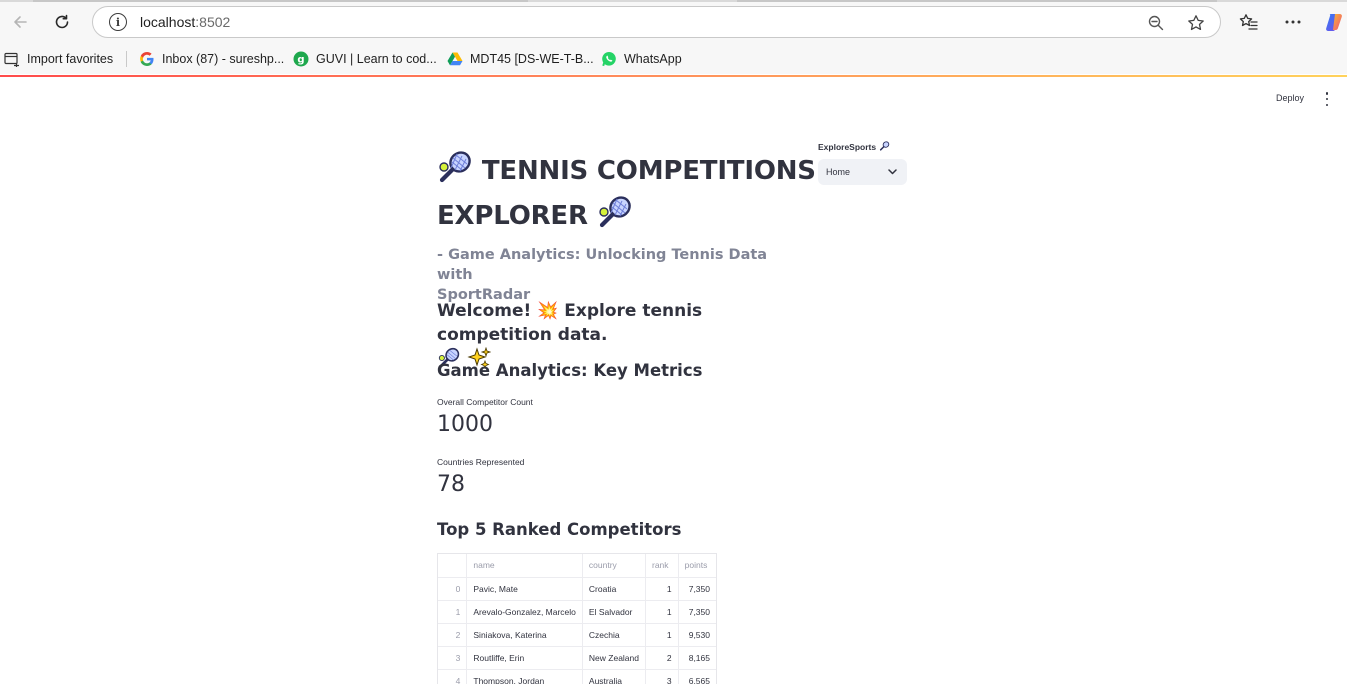 This screenshot has width=1347, height=684. I want to click on column-header-rank: rank, so click(662, 566).